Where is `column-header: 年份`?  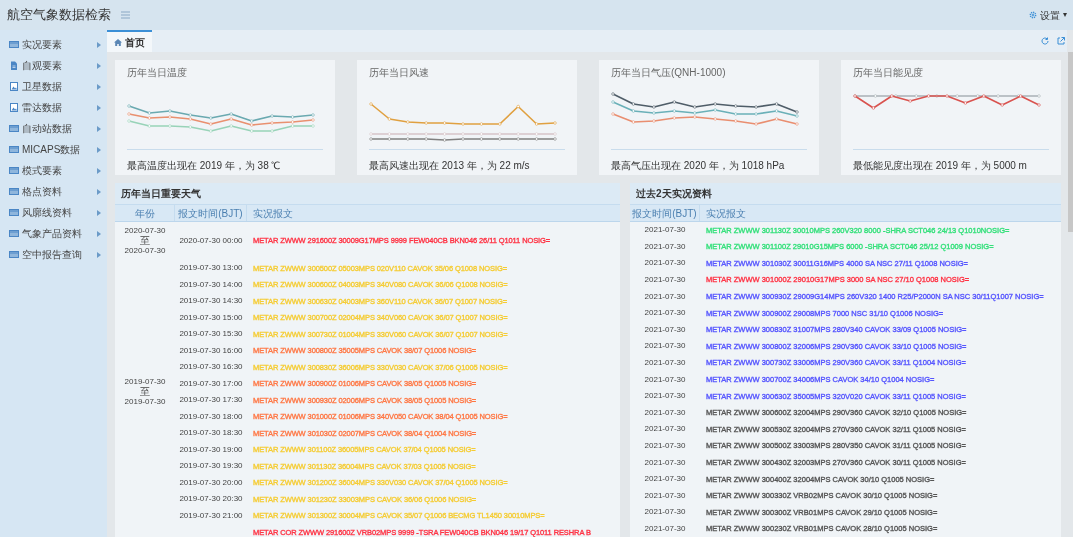
column-header: 年份 is located at coordinates (145, 213).